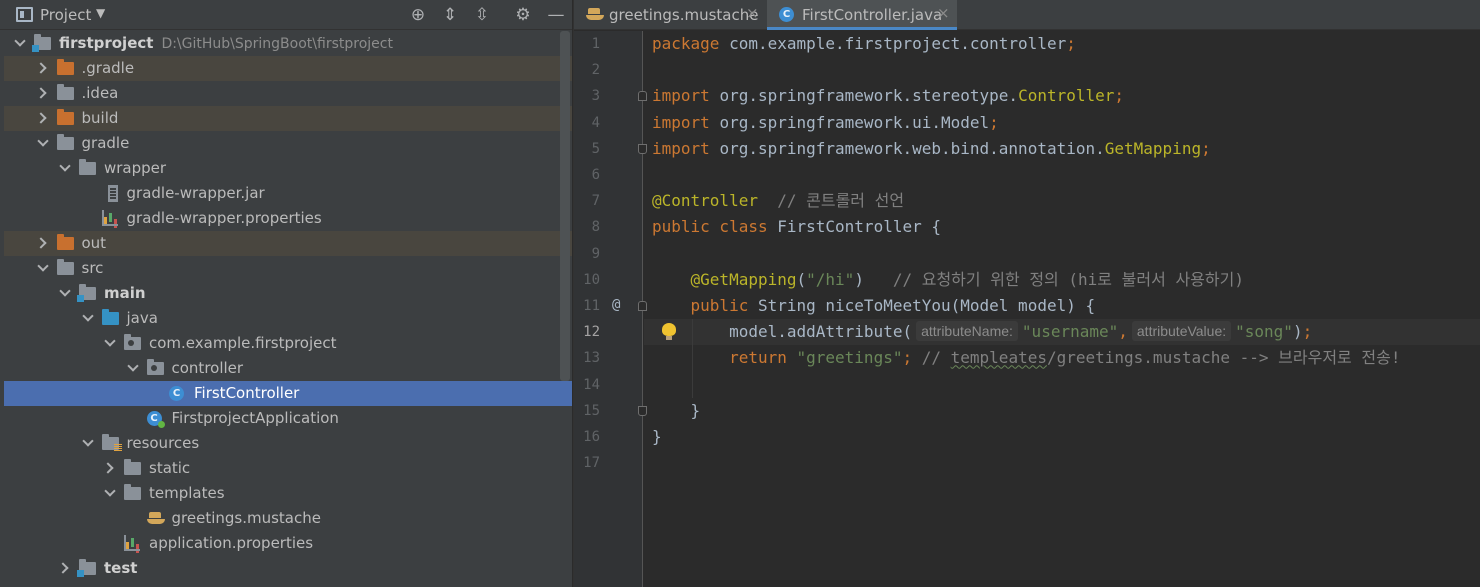  What do you see at coordinates (86, 293) in the screenshot?
I see `folder-module-icon` at bounding box center [86, 293].